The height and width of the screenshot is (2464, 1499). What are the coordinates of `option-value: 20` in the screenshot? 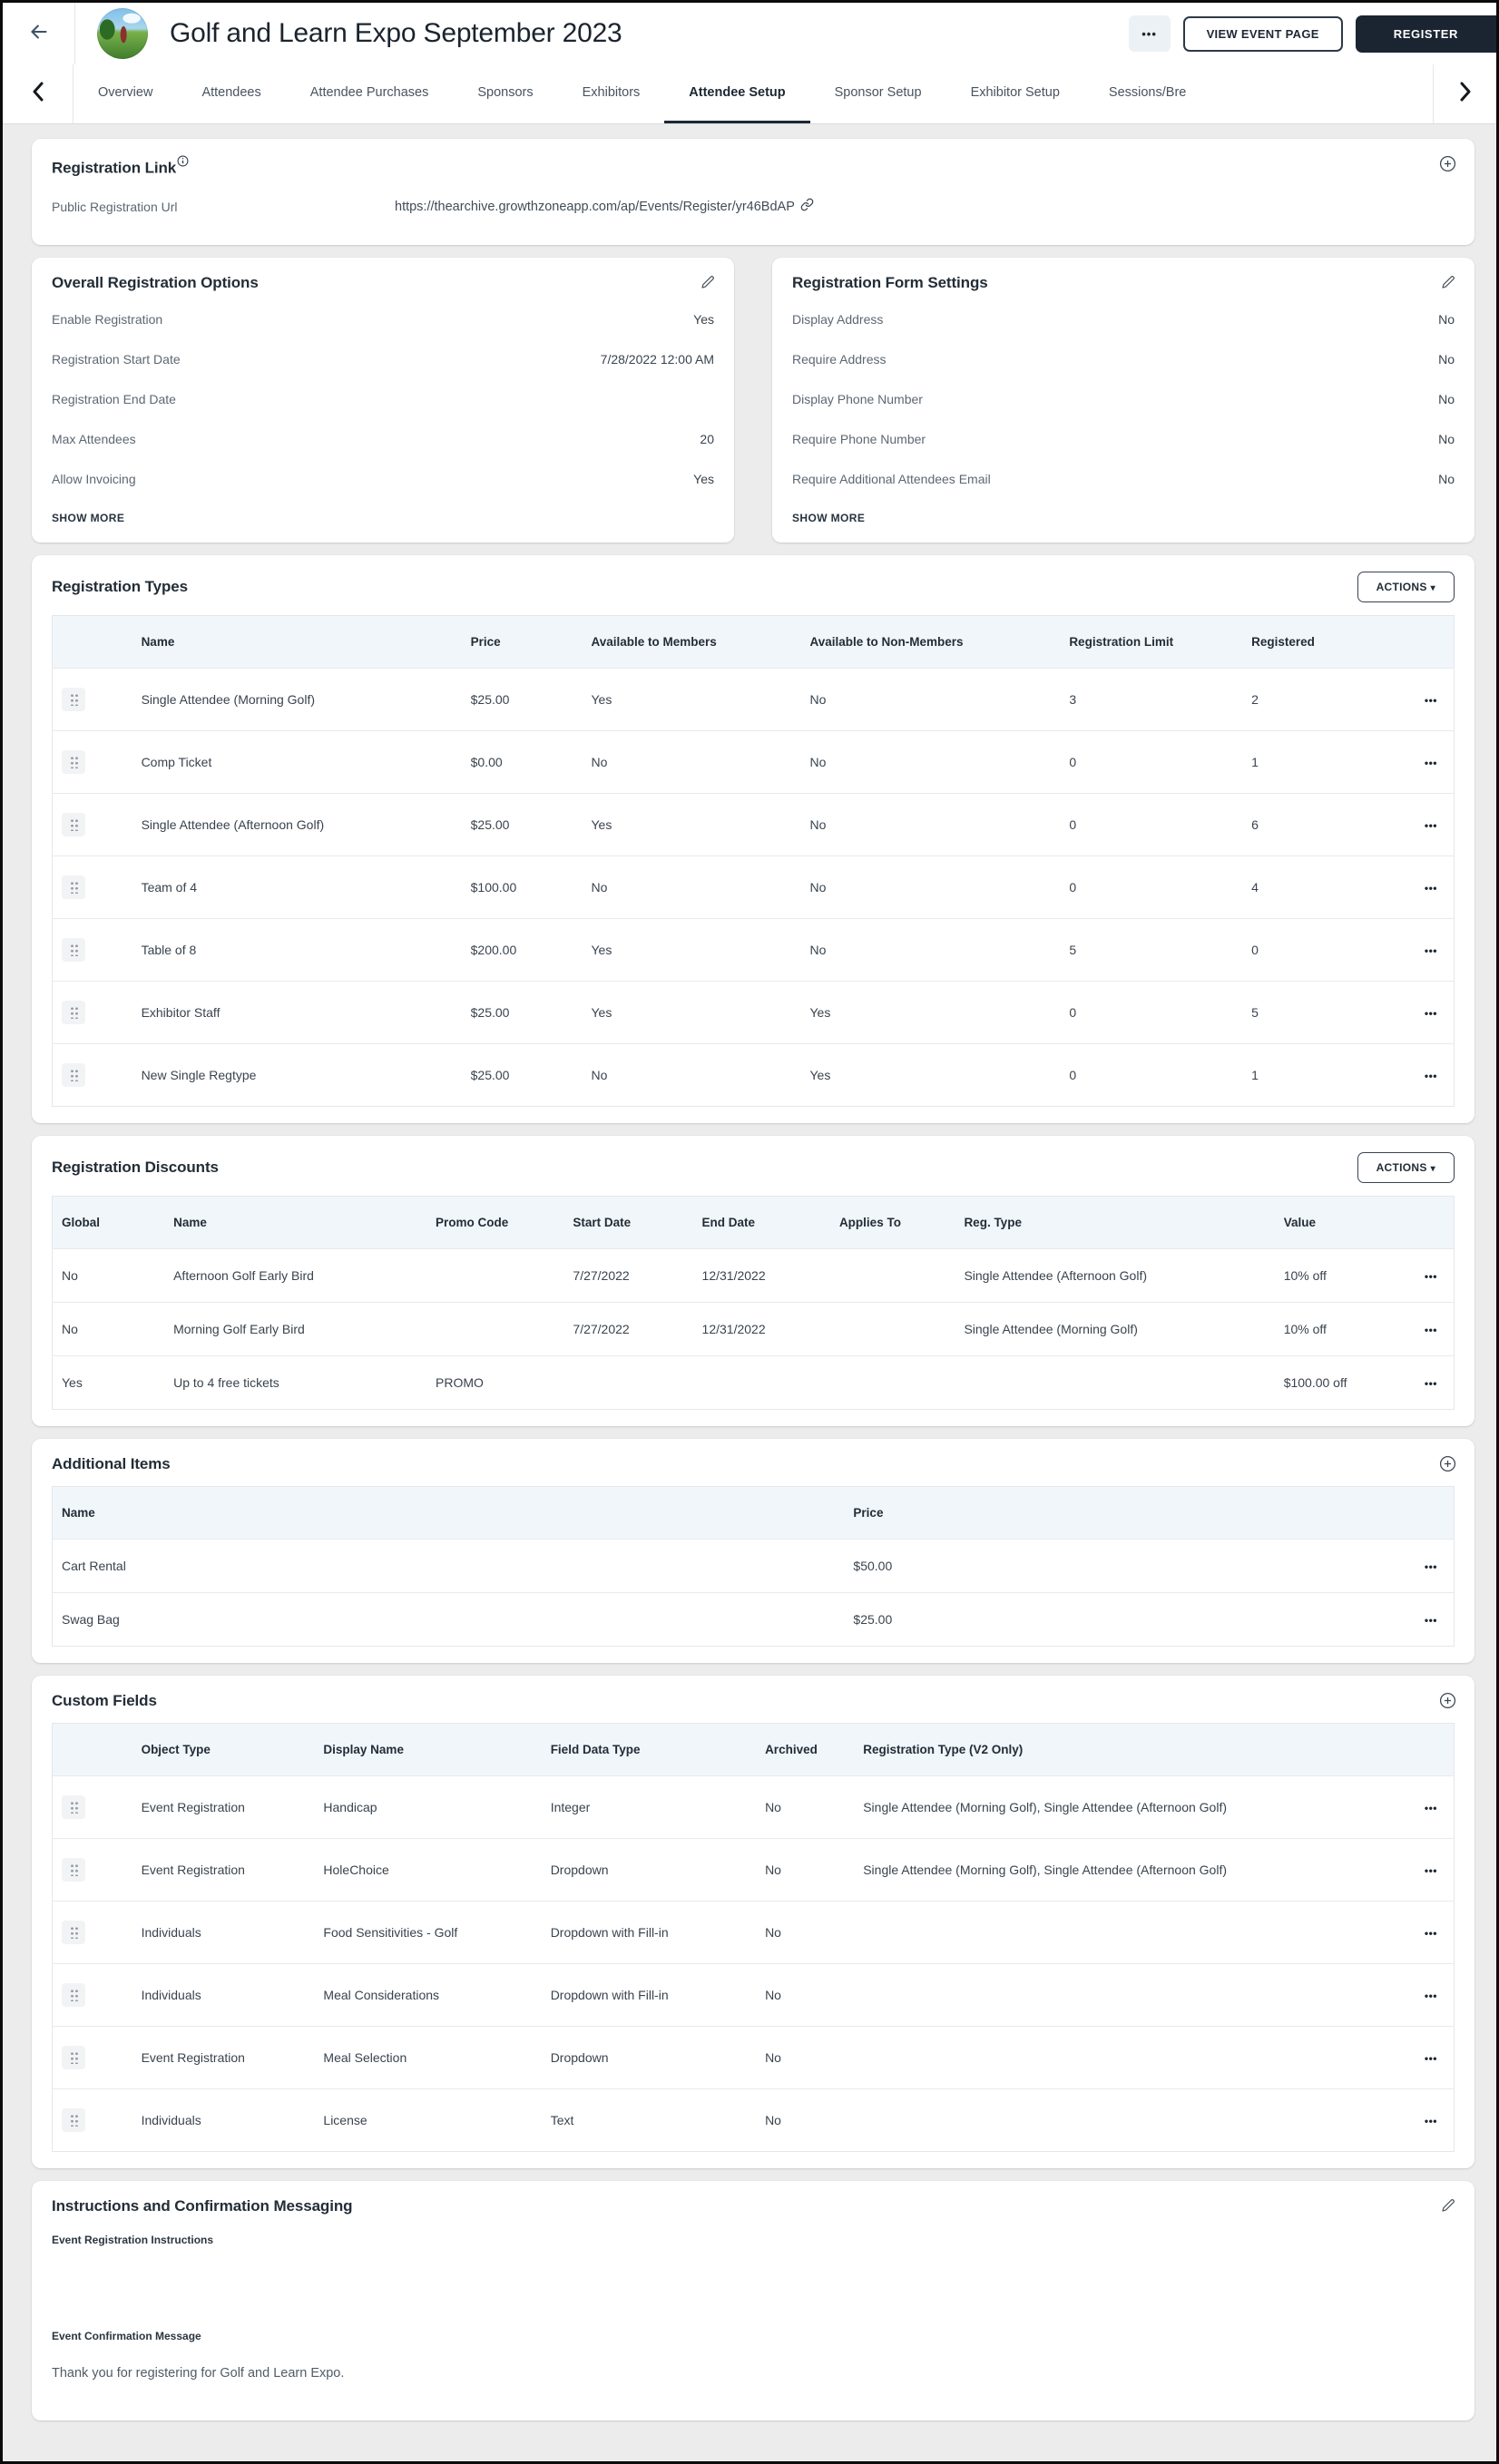 It's located at (707, 438).